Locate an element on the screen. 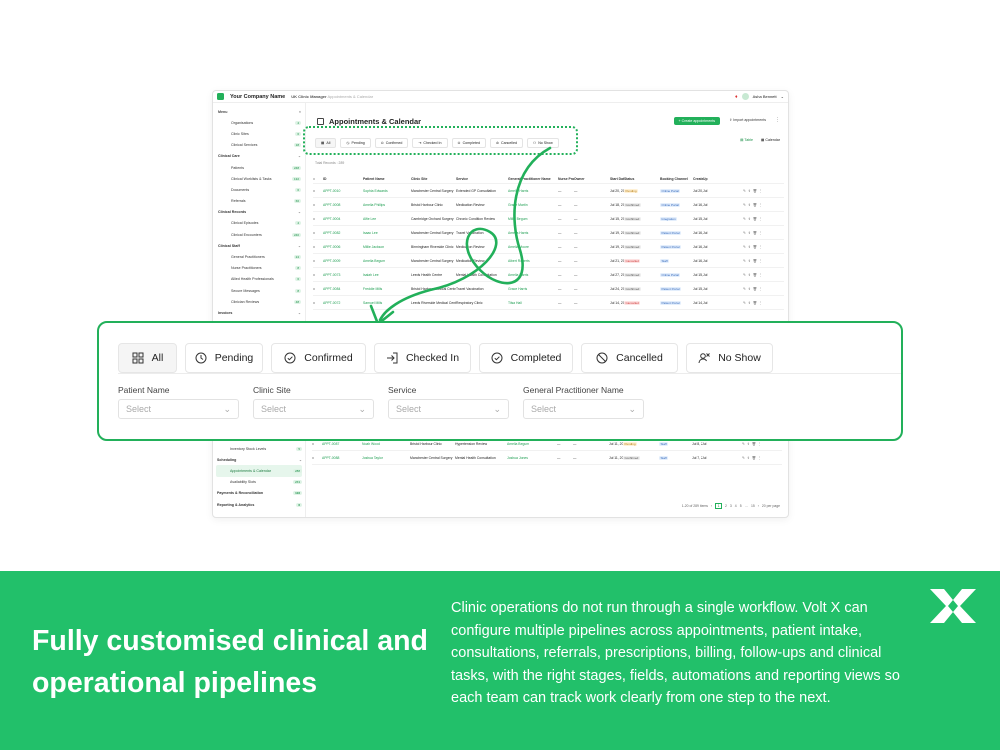 Image resolution: width=1000 pixels, height=750 pixels. sidebar-item-clinical-services: Clinical Services 18 is located at coordinates (259, 145).